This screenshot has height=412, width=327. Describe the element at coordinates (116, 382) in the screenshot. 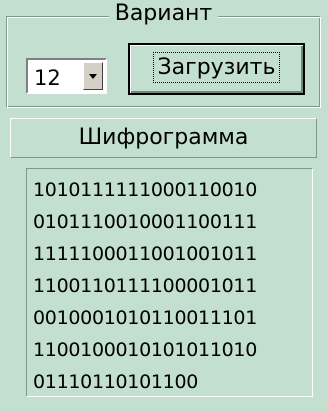

I see `cipher-line: 01110110101100` at that location.